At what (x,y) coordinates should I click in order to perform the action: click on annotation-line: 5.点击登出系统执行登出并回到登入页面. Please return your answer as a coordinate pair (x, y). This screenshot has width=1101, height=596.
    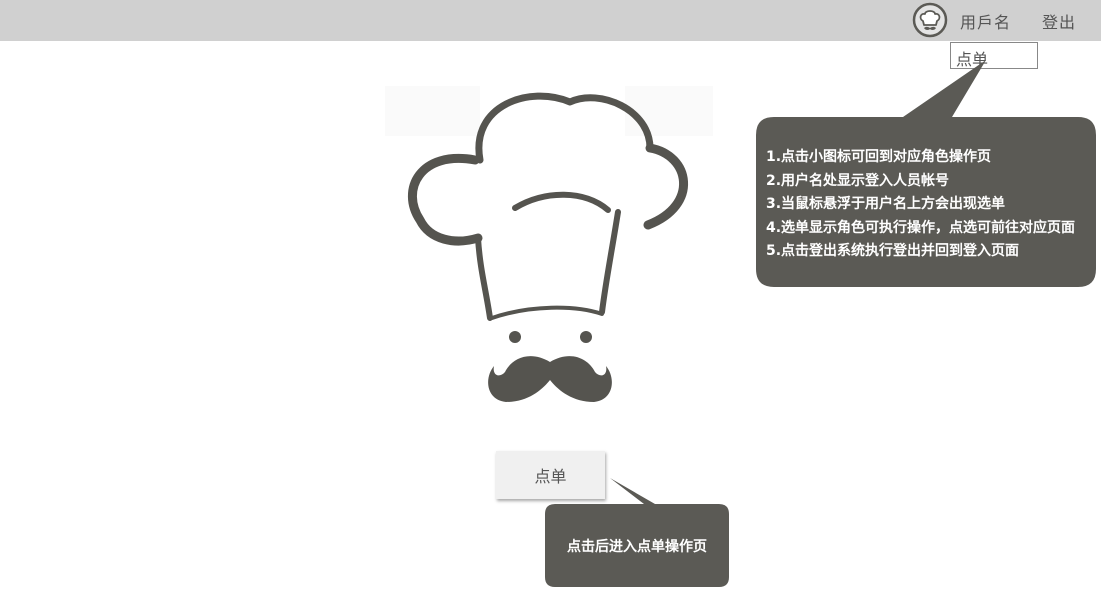
    Looking at the image, I should click on (893, 251).